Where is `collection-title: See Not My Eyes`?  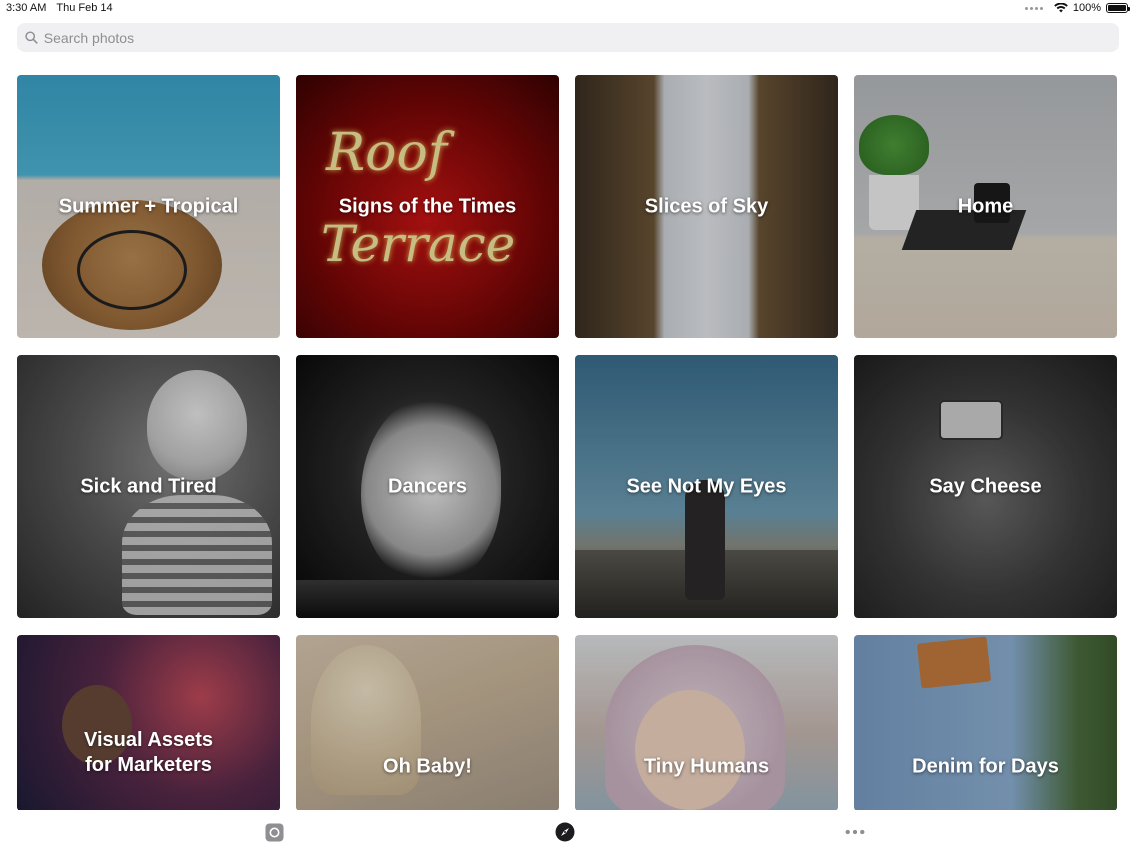
collection-title: See Not My Eyes is located at coordinates (706, 486).